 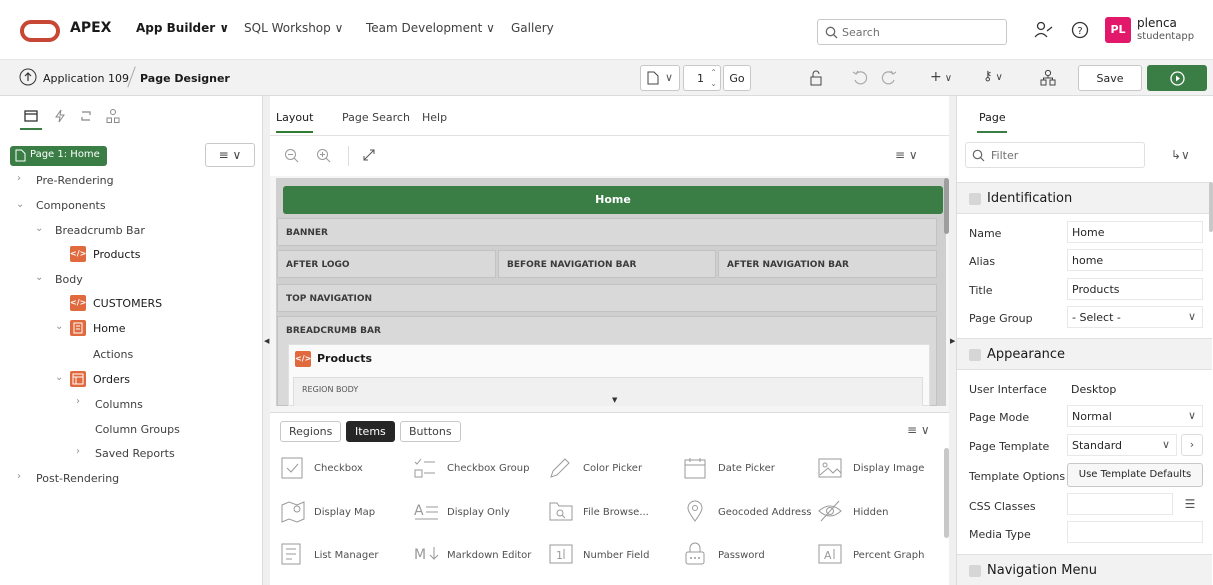 I want to click on field-title: Products, so click(x=1135, y=289).